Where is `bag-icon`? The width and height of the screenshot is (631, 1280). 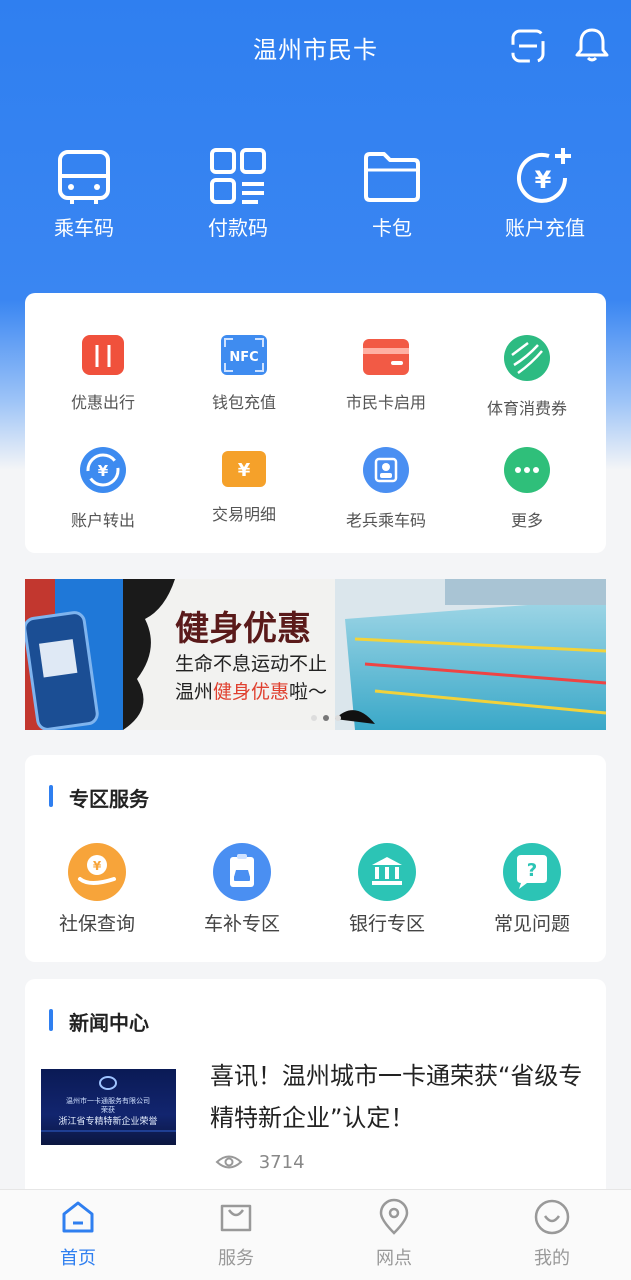 bag-icon is located at coordinates (236, 1218).